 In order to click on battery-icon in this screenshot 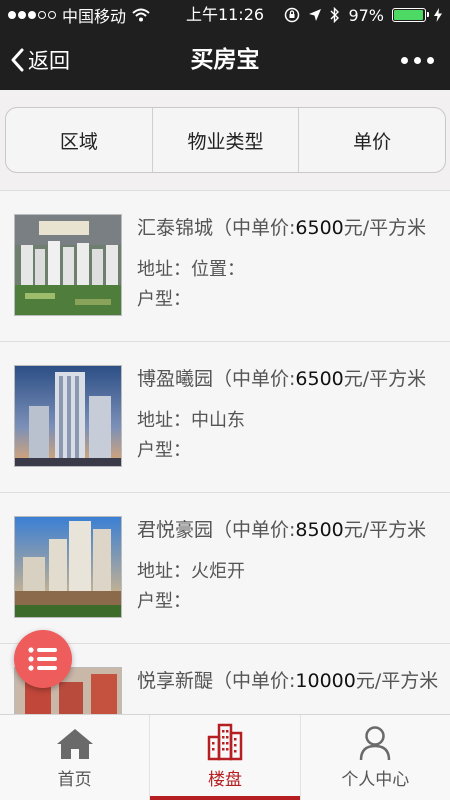, I will do `click(410, 15)`.